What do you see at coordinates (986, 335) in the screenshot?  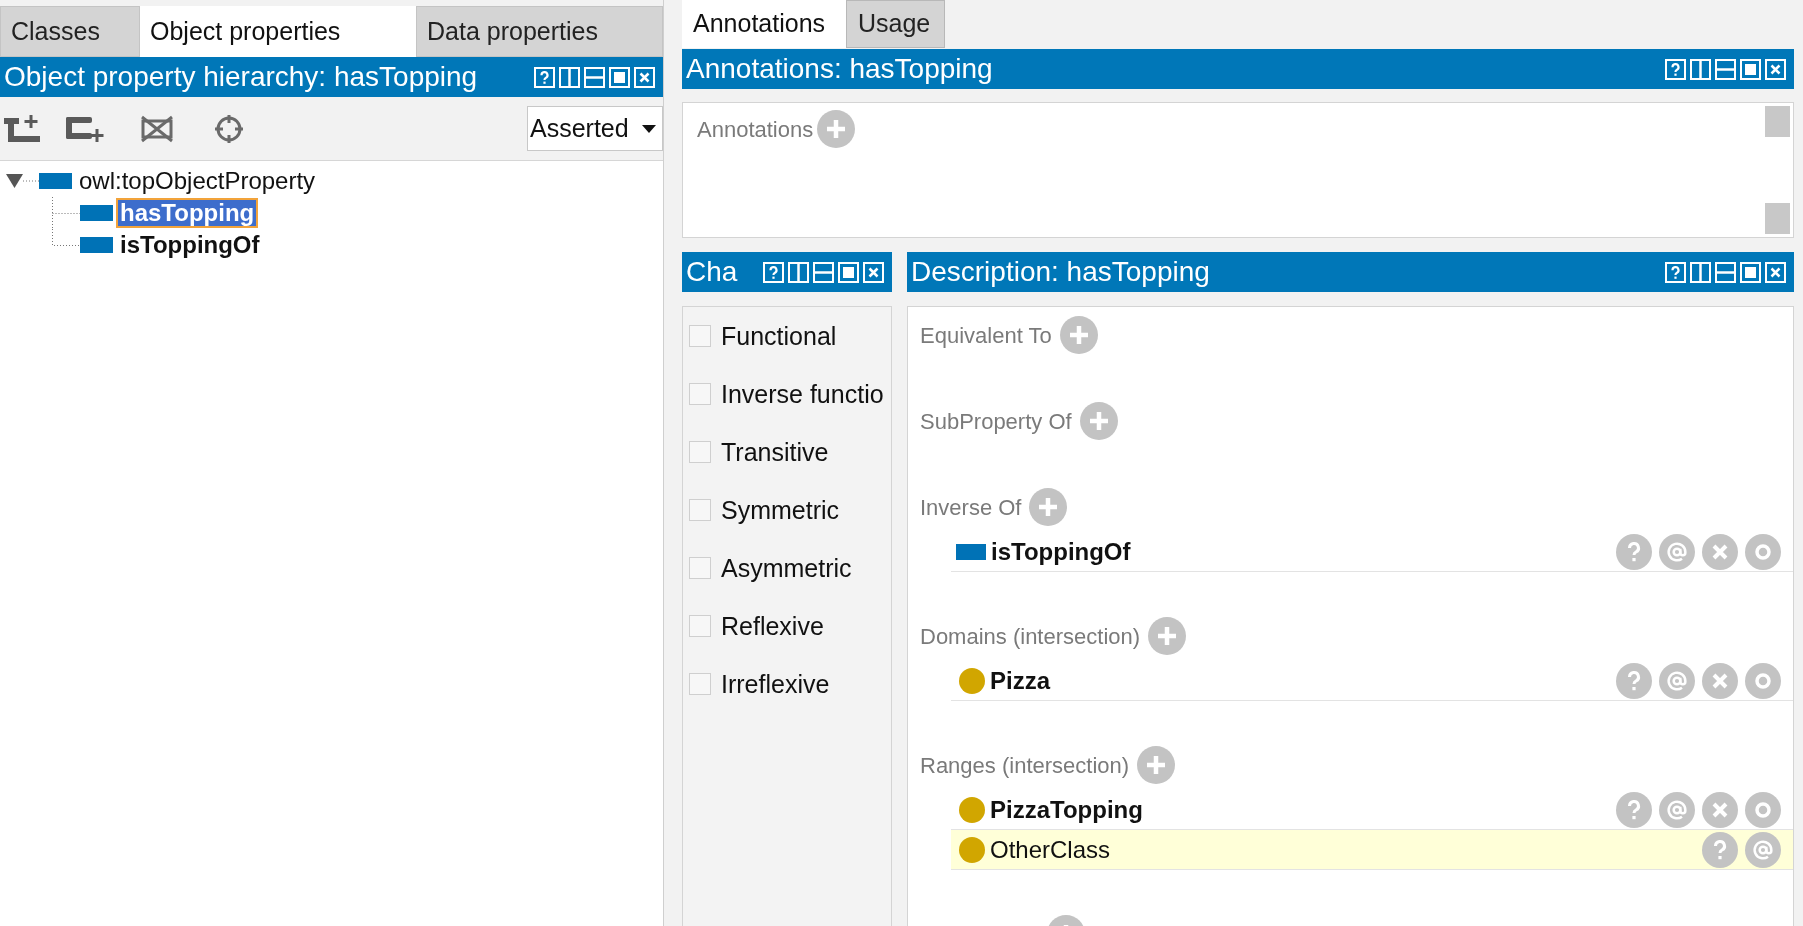 I see `section-label: Equivalent To` at bounding box center [986, 335].